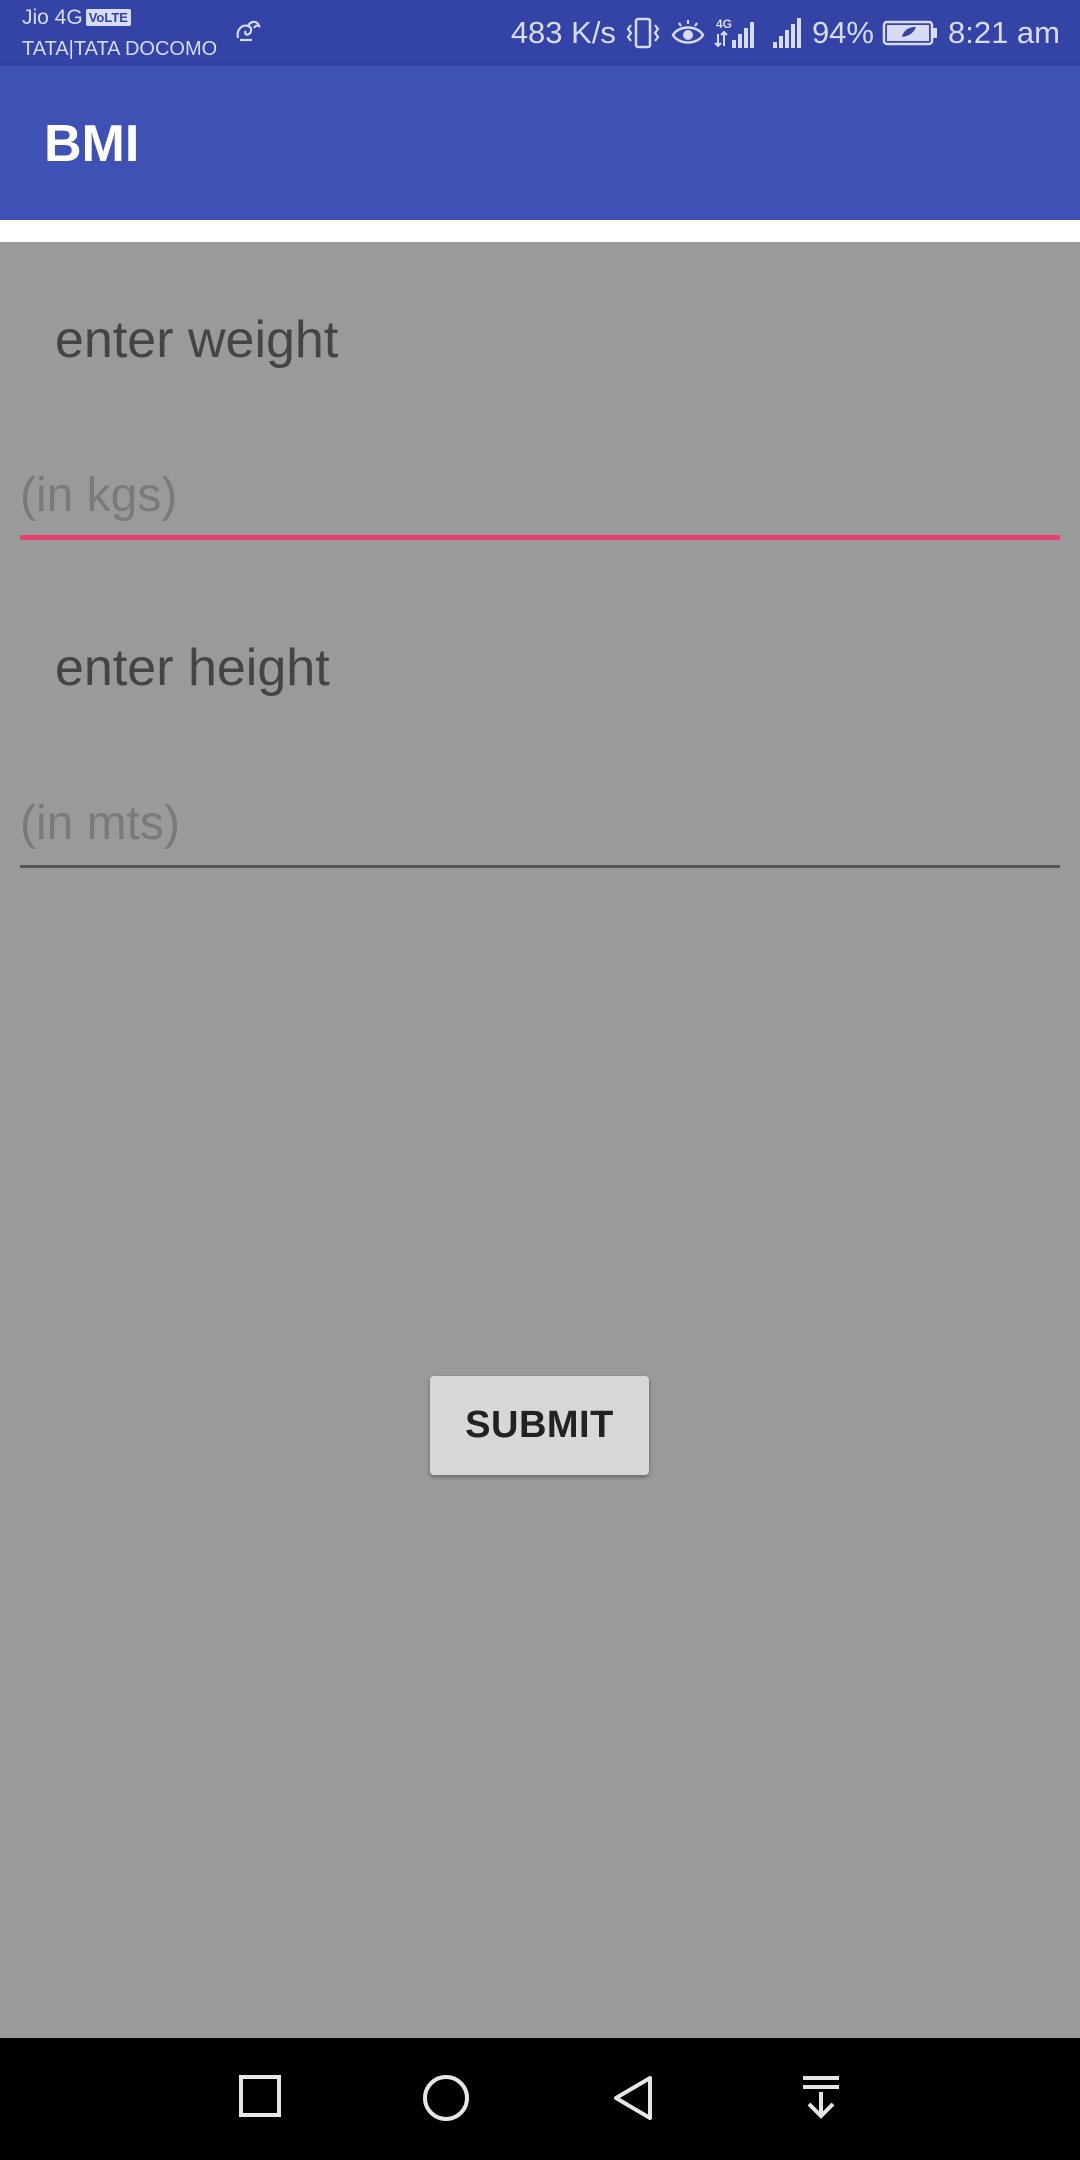 The image size is (1080, 2160). What do you see at coordinates (247, 33) in the screenshot?
I see `squirrel-icon` at bounding box center [247, 33].